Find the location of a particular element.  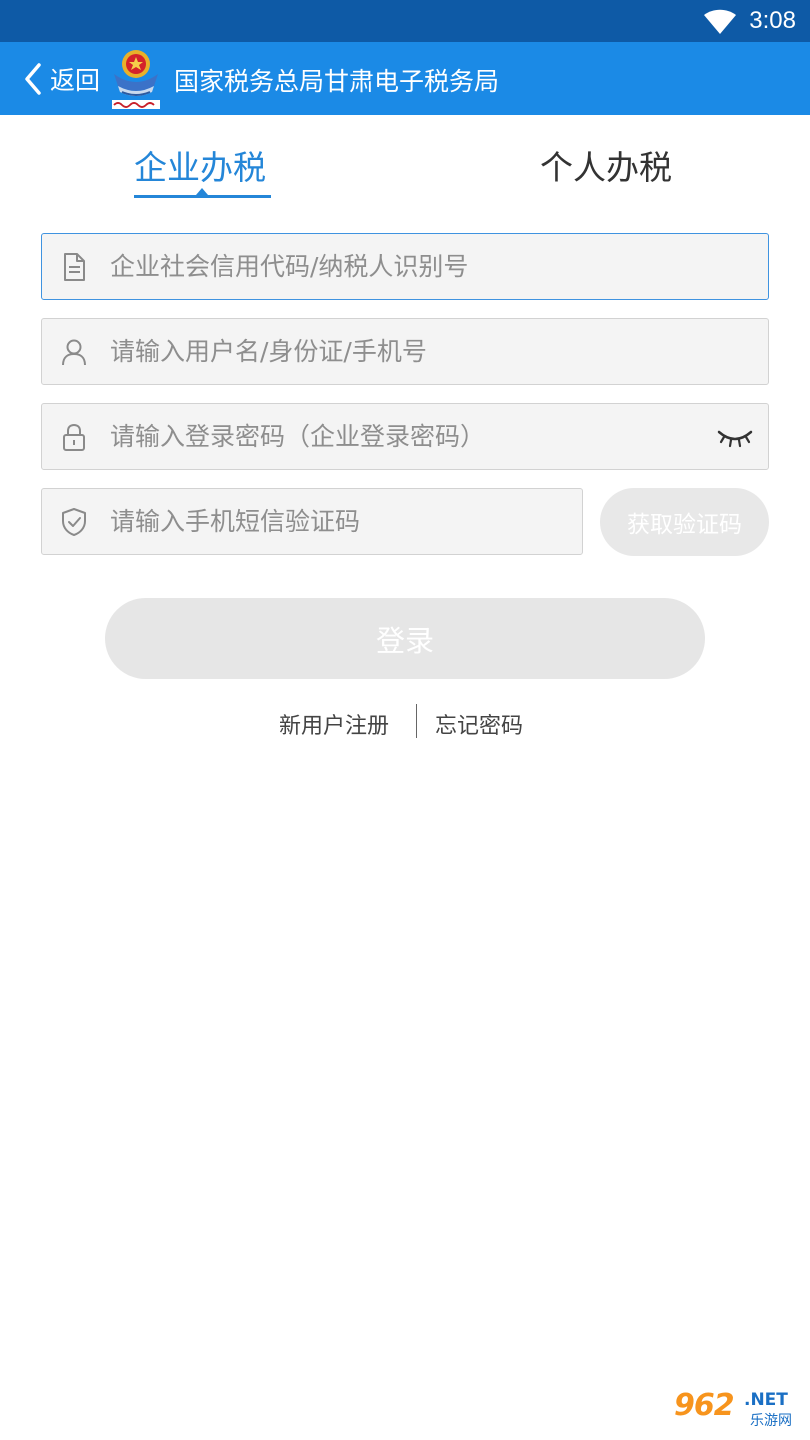

username-field is located at coordinates (405, 351).